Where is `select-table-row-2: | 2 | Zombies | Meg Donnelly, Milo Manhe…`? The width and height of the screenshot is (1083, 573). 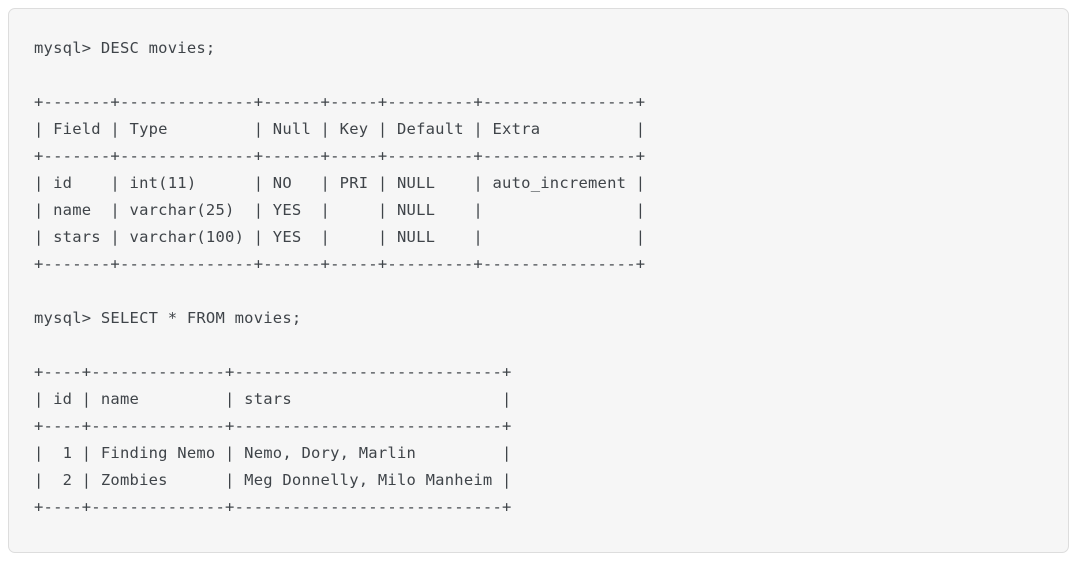 select-table-row-2: | 2 | Zombies | Meg Donnelly, Milo Manhe… is located at coordinates (273, 480).